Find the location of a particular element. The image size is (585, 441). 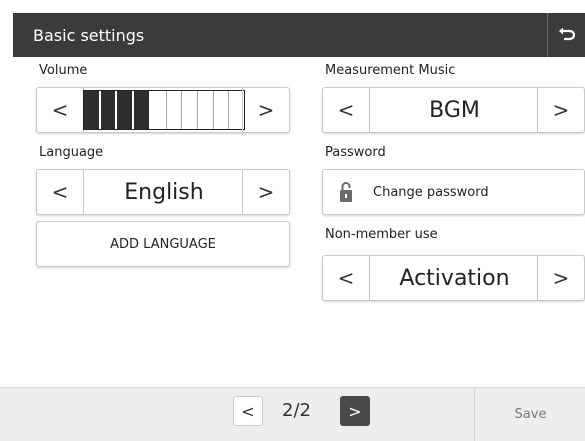

prev-page-button: < is located at coordinates (248, 411).